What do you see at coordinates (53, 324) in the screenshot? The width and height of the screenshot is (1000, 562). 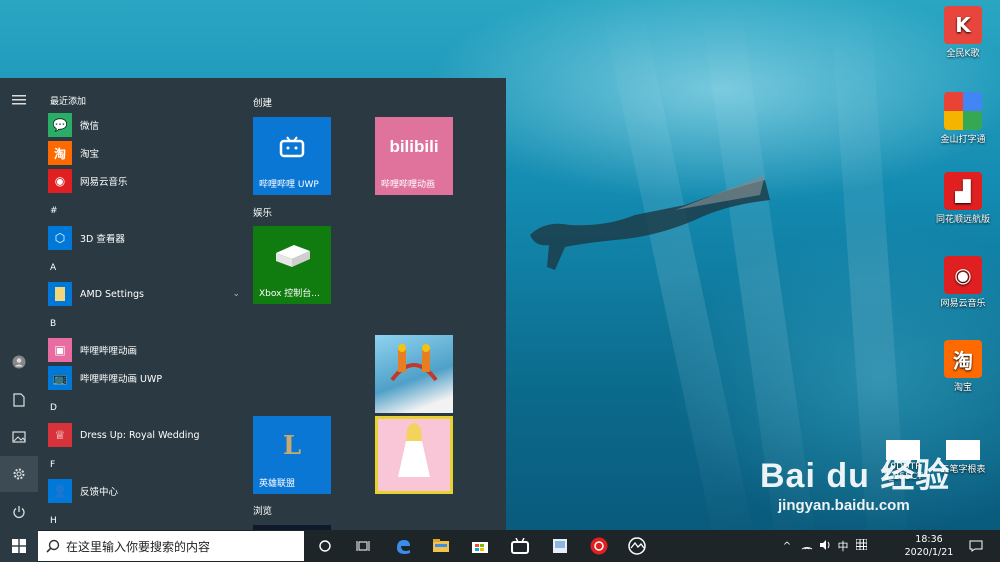 I see `section-letter-b: B` at bounding box center [53, 324].